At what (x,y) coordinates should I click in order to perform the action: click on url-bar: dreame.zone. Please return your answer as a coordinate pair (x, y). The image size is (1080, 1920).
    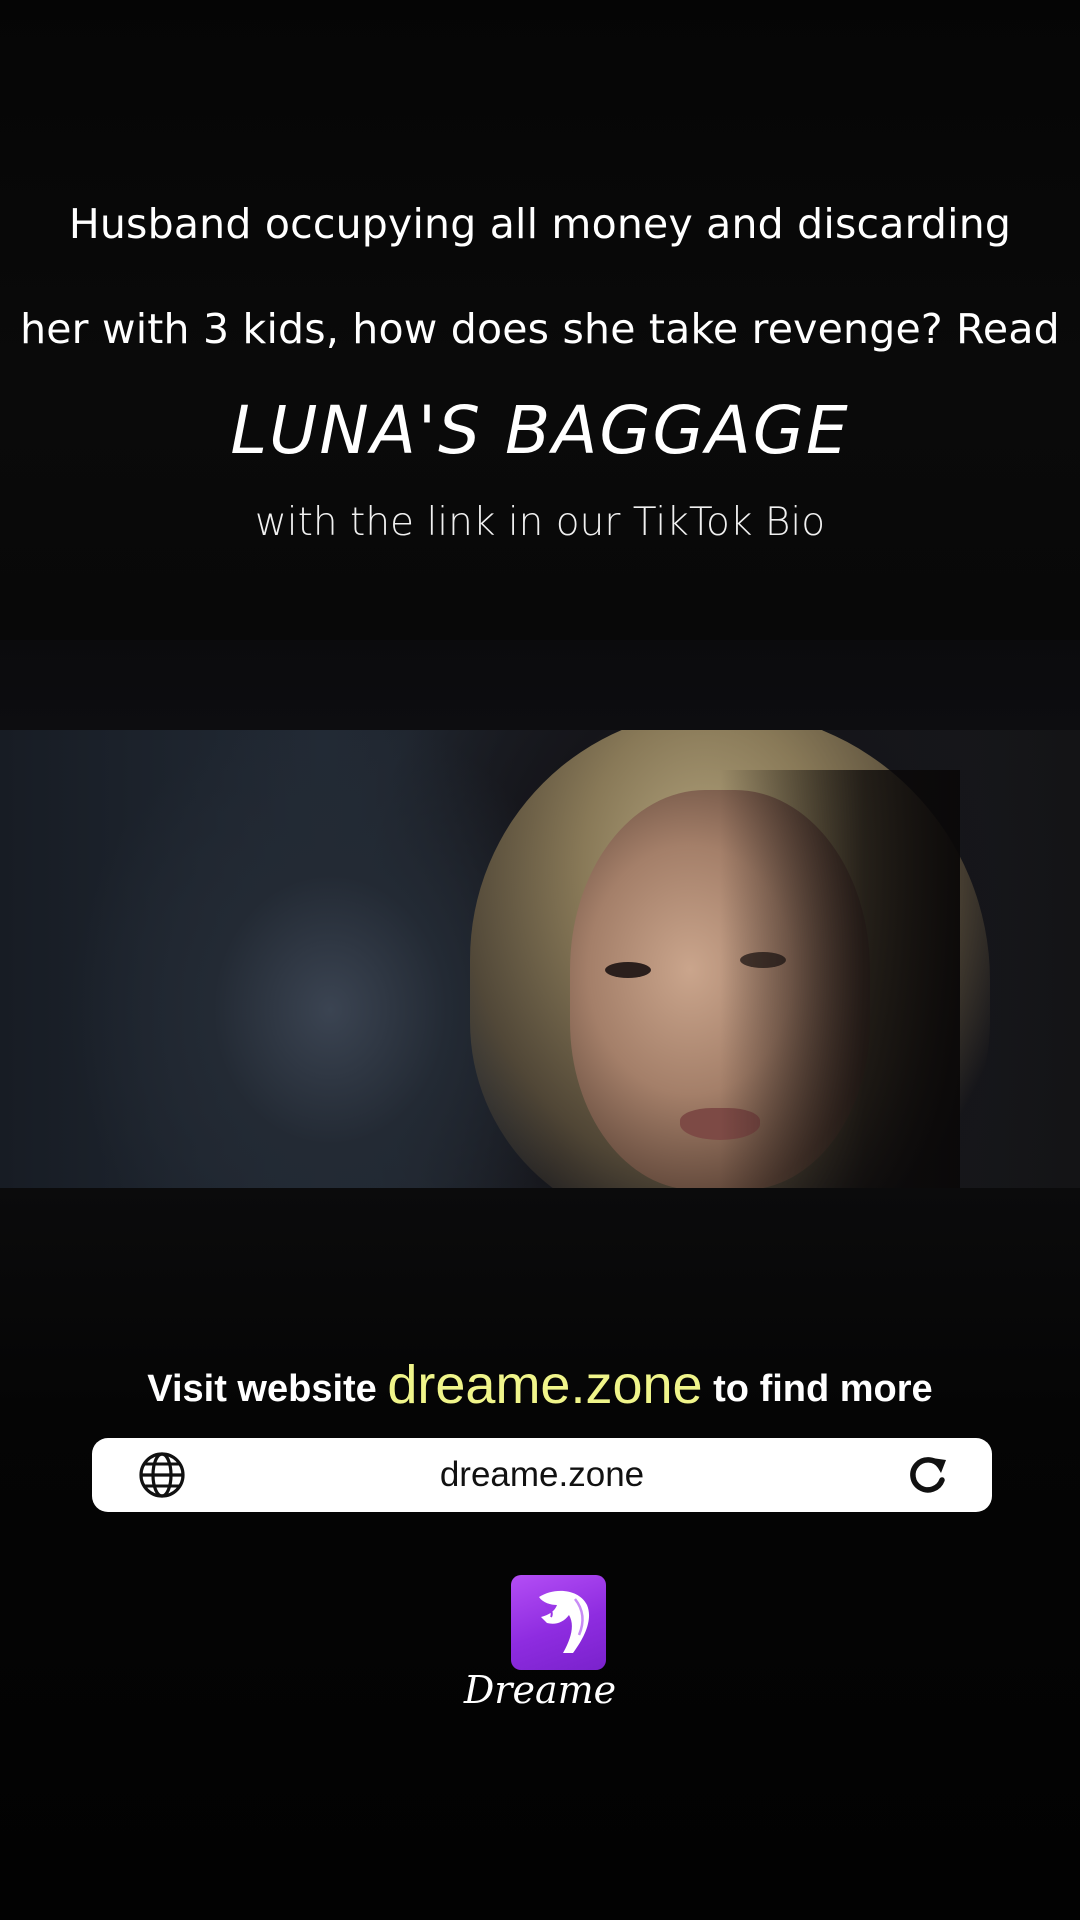
    Looking at the image, I should click on (542, 1475).